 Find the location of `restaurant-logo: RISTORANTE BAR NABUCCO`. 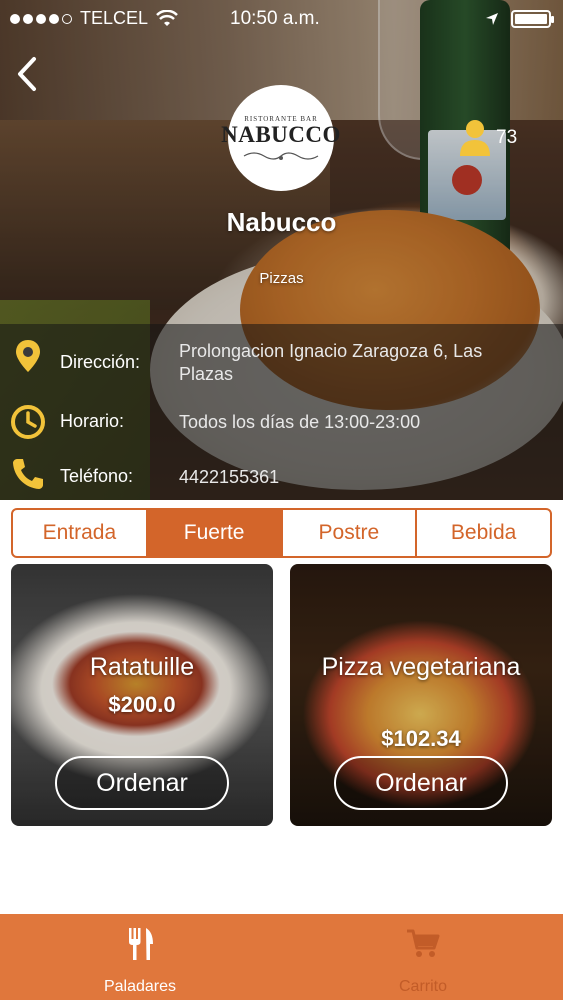

restaurant-logo: RISTORANTE BAR NABUCCO is located at coordinates (280, 138).